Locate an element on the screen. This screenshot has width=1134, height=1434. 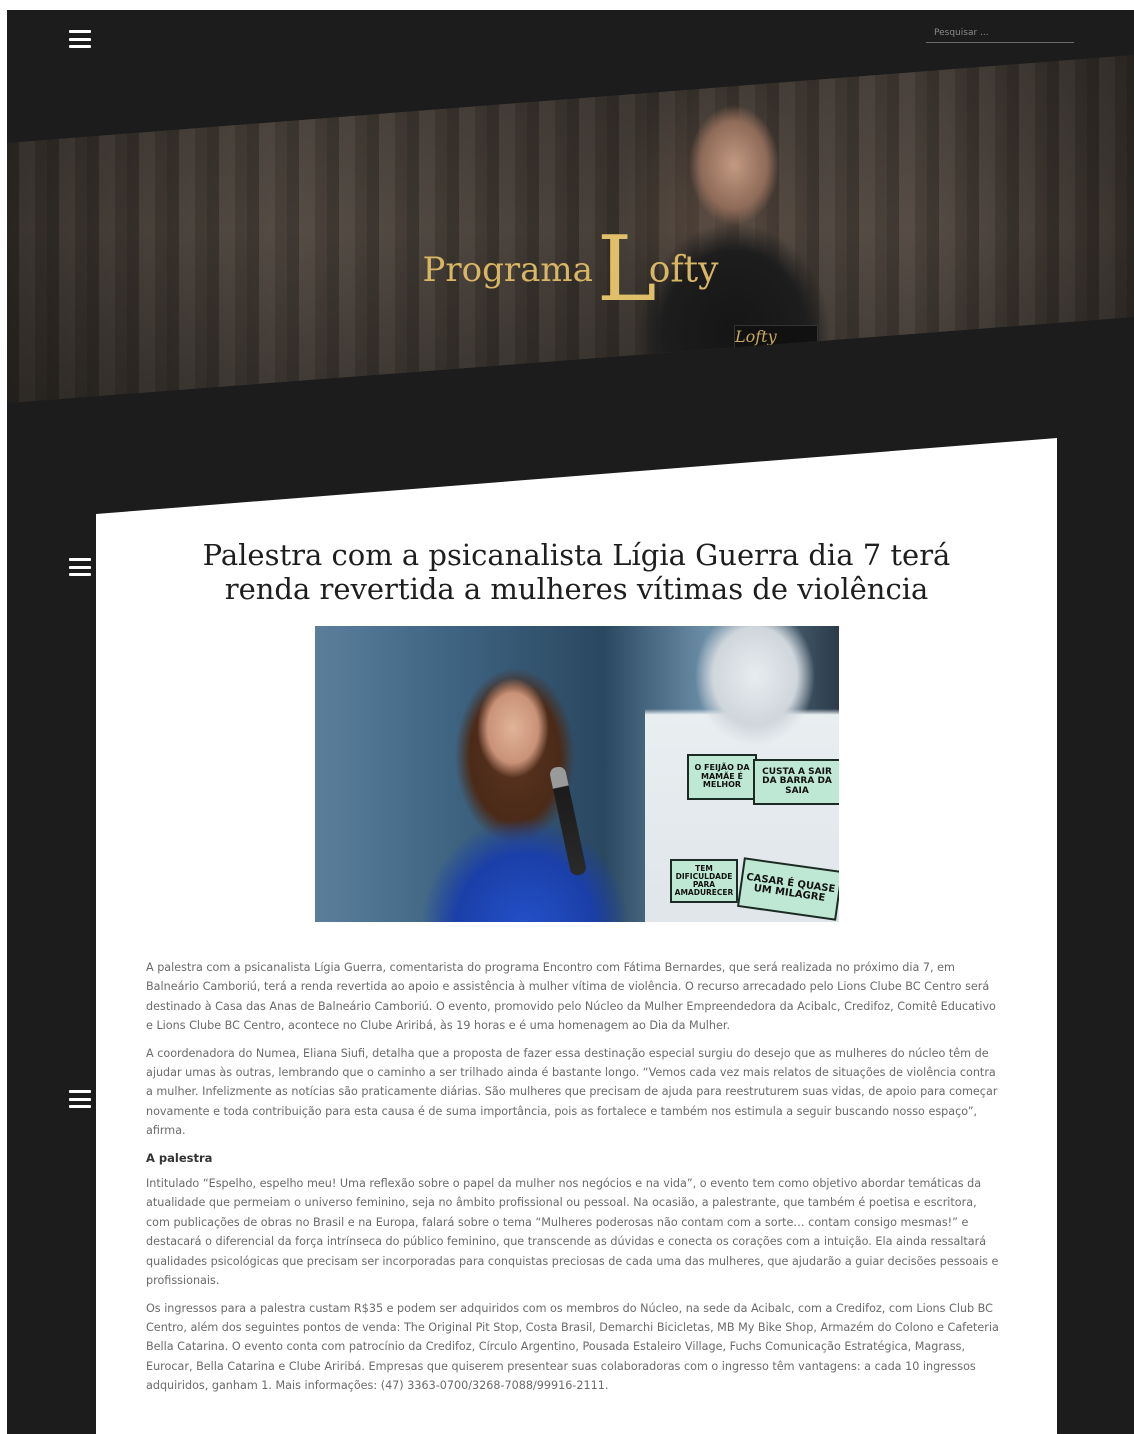
search-box is located at coordinates (1000, 32).